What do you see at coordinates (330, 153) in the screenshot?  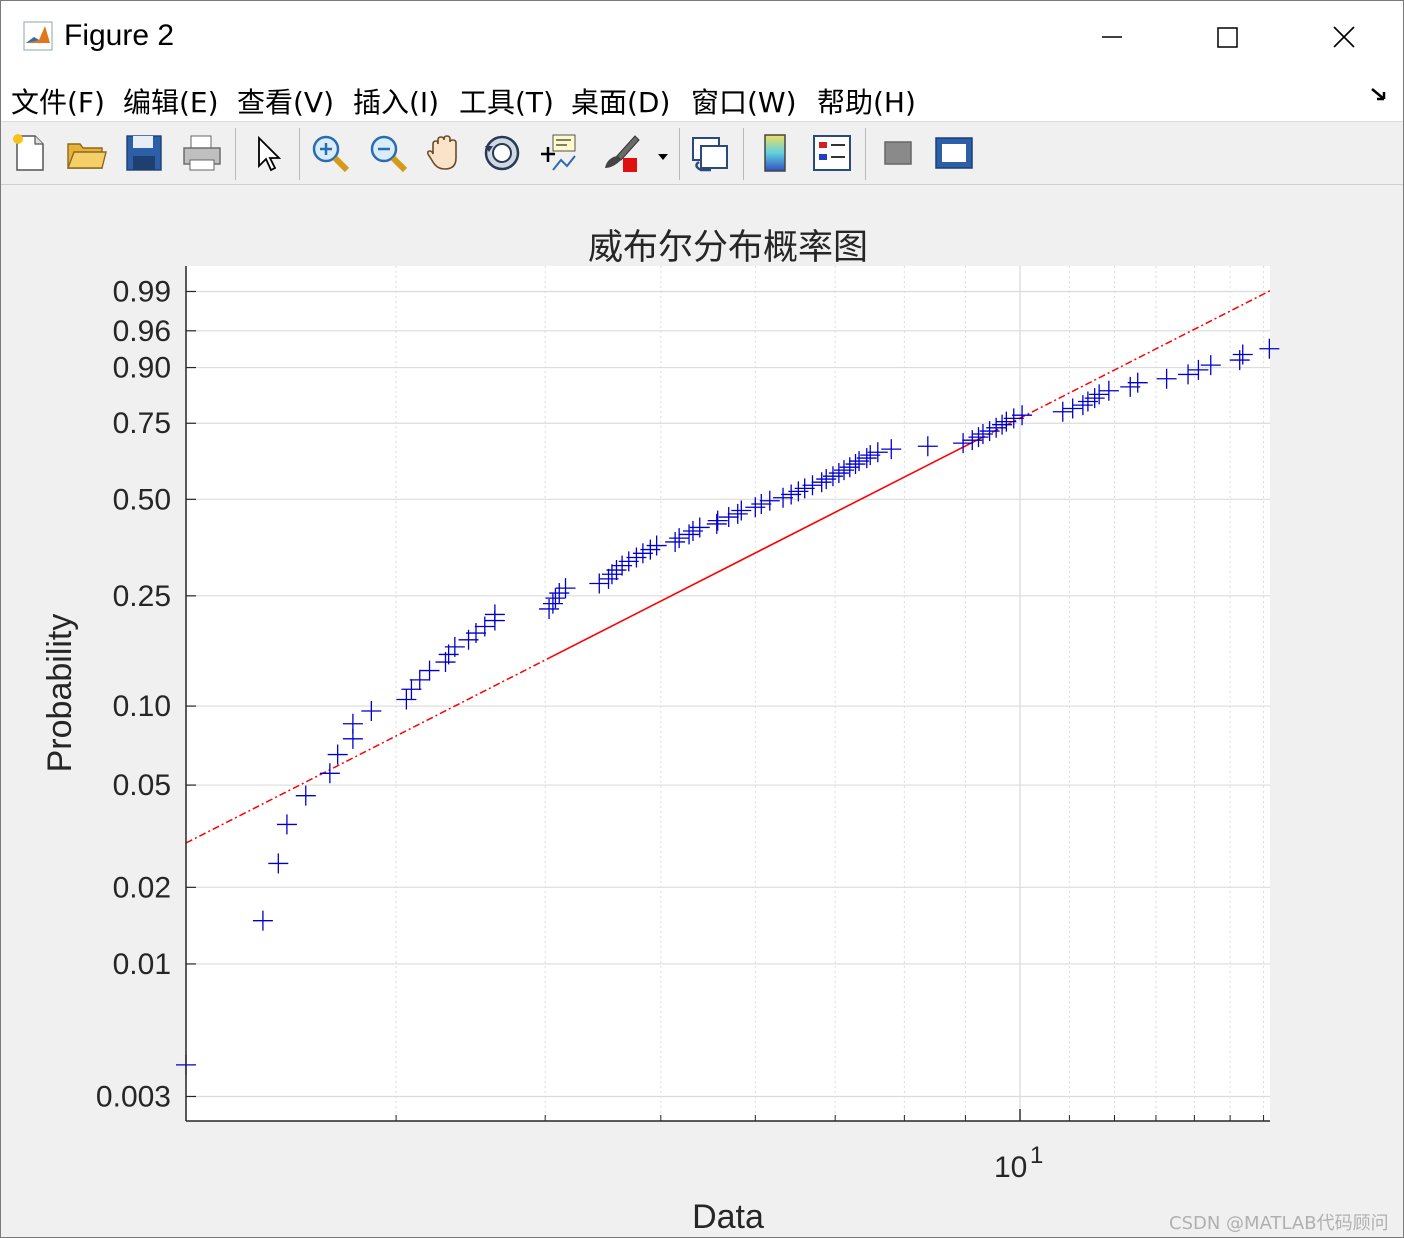 I see `zoom-in-icon` at bounding box center [330, 153].